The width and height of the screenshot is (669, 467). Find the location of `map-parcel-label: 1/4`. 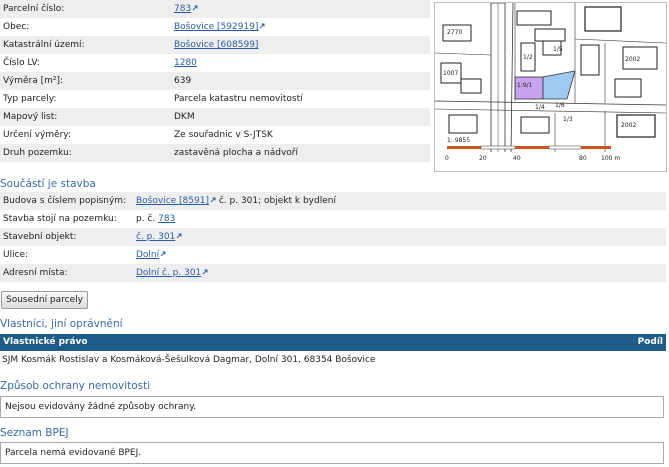

map-parcel-label: 1/4 is located at coordinates (540, 107).